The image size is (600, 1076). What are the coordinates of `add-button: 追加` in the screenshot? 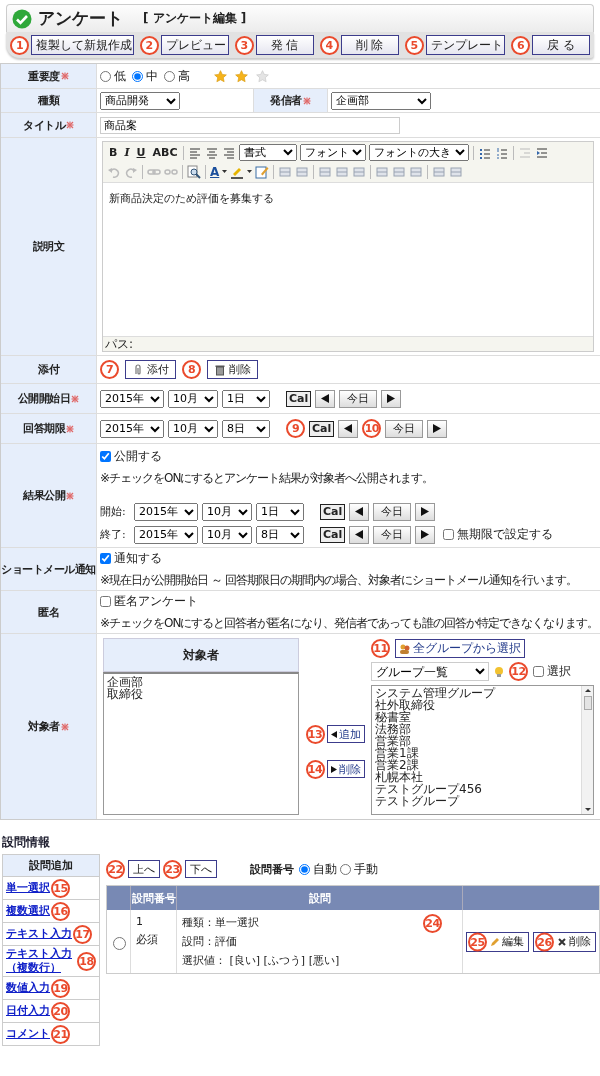 It's located at (345, 734).